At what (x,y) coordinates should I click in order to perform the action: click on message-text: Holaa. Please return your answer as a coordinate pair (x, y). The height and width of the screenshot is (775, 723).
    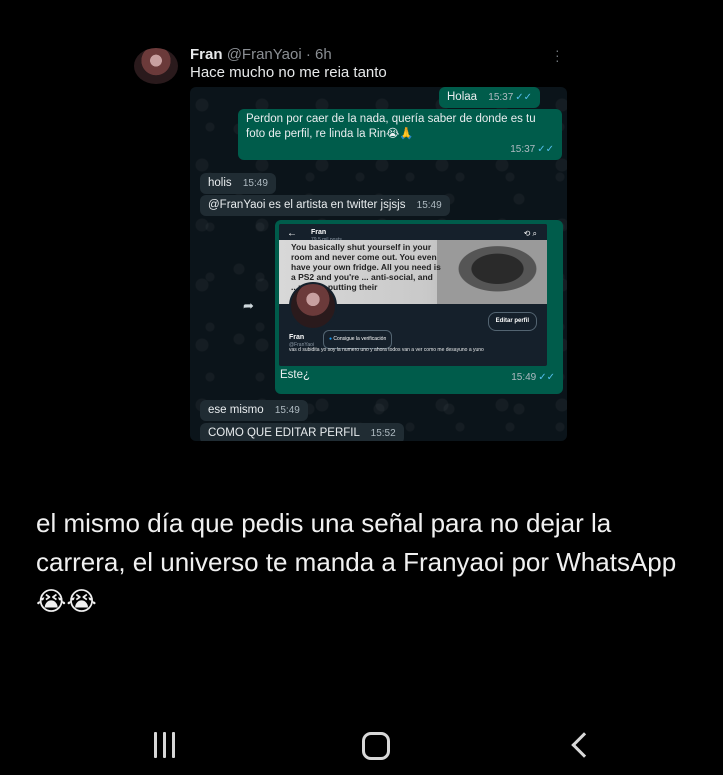
    Looking at the image, I should click on (462, 97).